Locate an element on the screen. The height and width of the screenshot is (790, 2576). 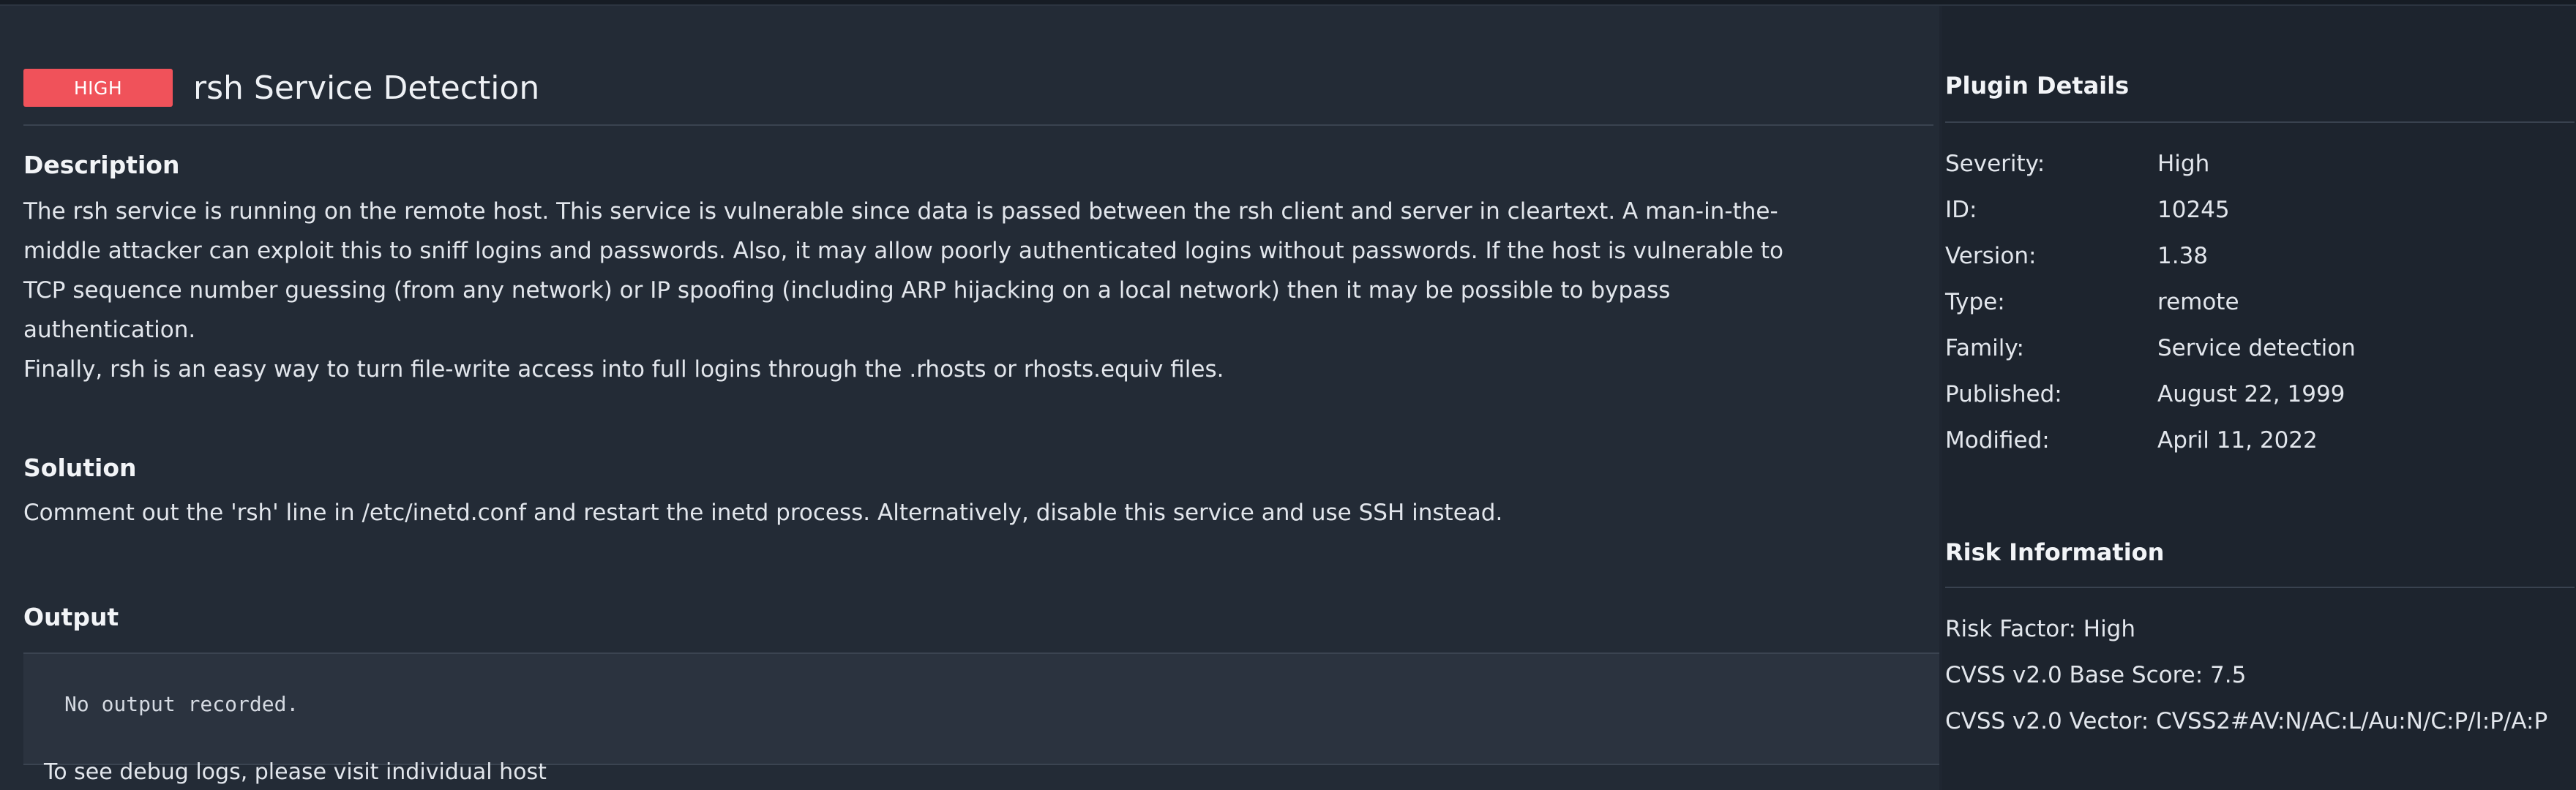
detail-row-version: Version: 1.38 is located at coordinates (2260, 256).